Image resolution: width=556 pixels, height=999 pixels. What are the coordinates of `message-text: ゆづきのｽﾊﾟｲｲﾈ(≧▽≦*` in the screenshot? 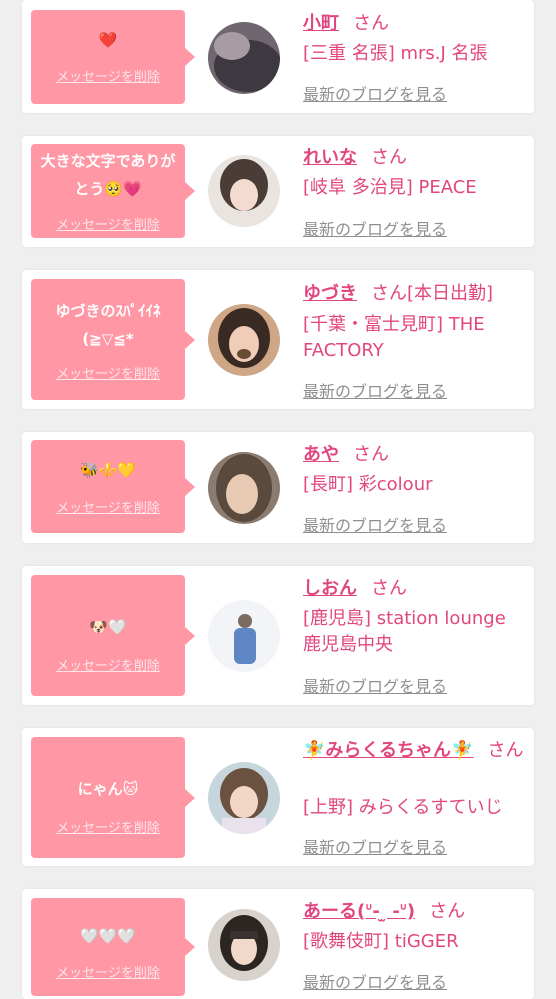 It's located at (108, 325).